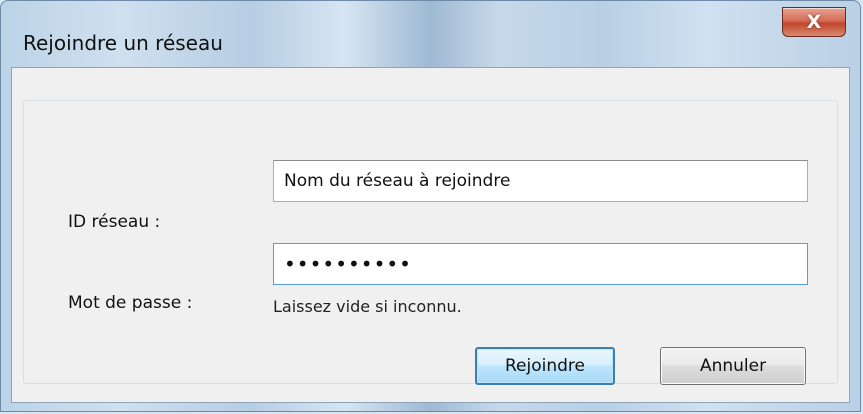 This screenshot has width=863, height=414. What do you see at coordinates (540, 264) in the screenshot?
I see `password-field` at bounding box center [540, 264].